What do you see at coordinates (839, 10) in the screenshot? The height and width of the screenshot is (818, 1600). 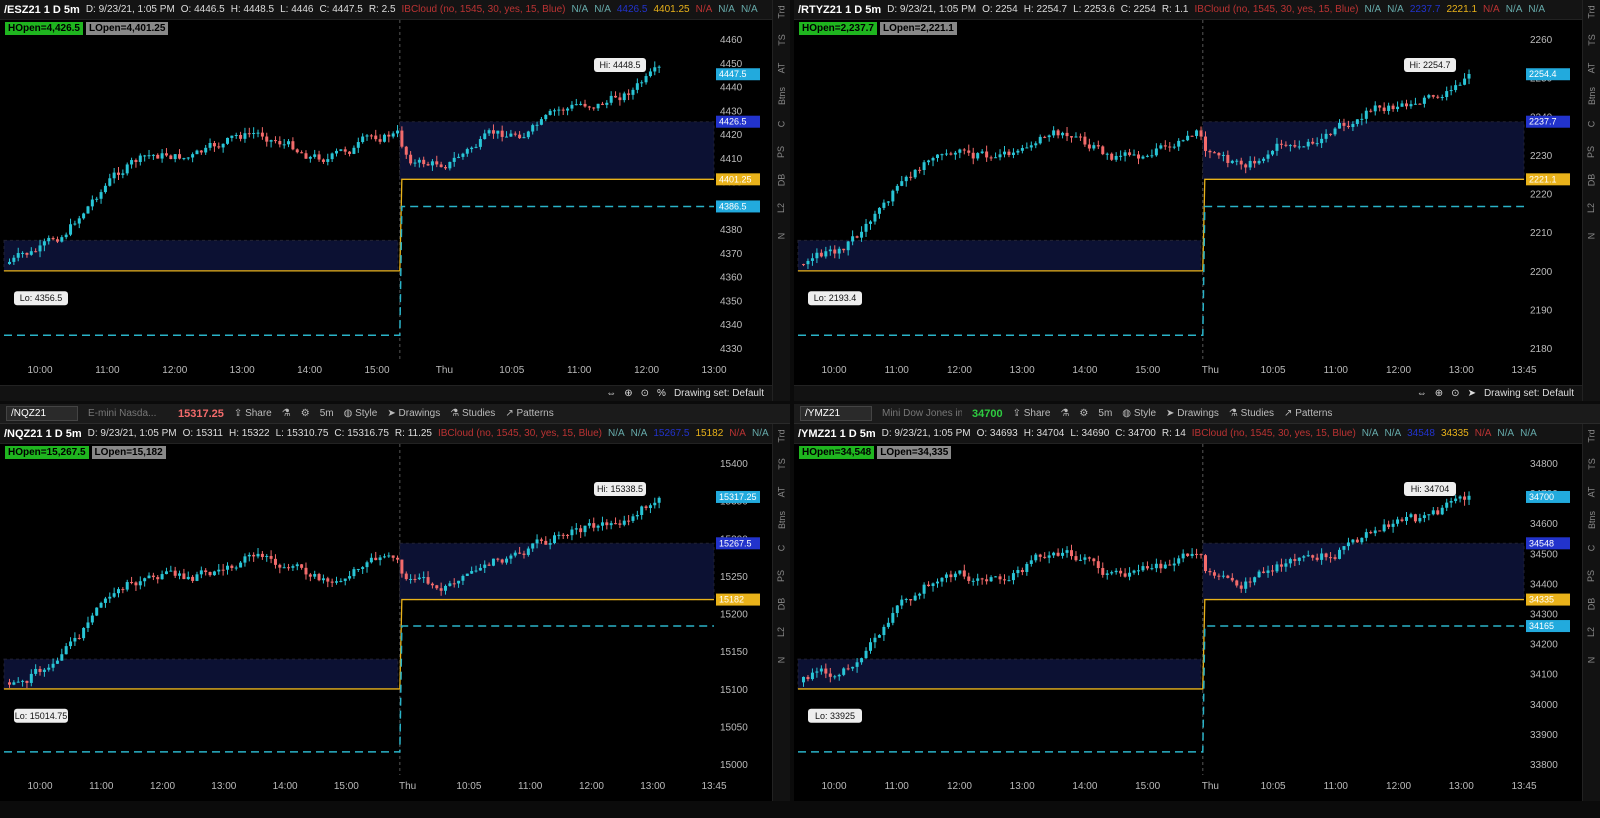 I see `symbol-label: /RTYZ21 1 D 5m` at bounding box center [839, 10].